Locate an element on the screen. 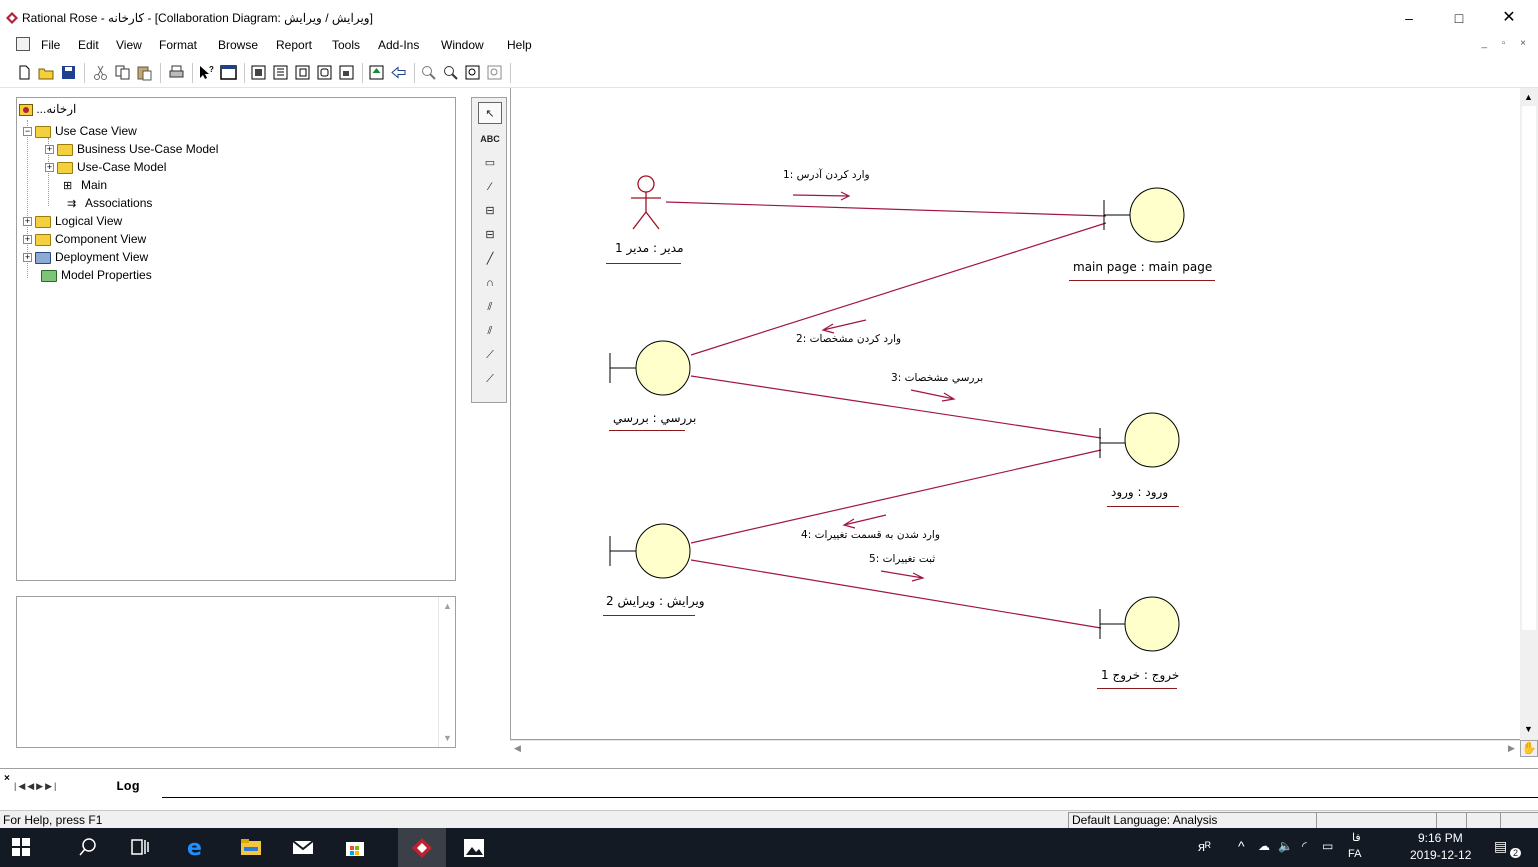 The width and height of the screenshot is (1538, 867). object-label-main-page: main page is located at coordinates (1142, 267).